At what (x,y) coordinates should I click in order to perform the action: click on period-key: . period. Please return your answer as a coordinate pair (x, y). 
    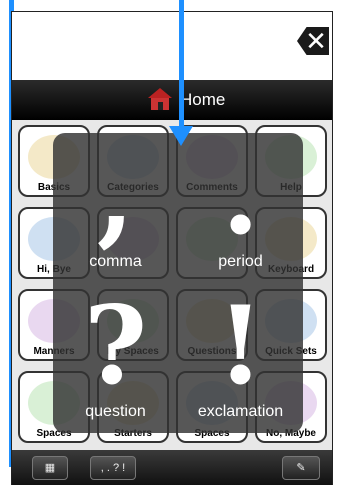
    Looking at the image, I should click on (240, 208).